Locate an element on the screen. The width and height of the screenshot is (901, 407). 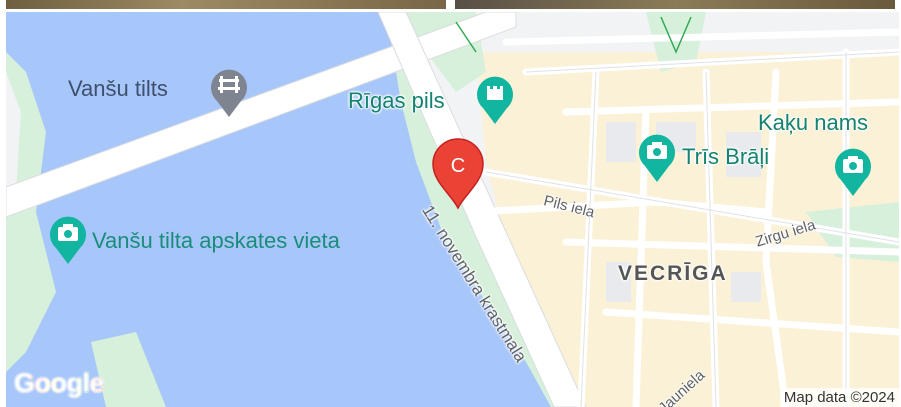
location-marker: C is located at coordinates (458, 173).